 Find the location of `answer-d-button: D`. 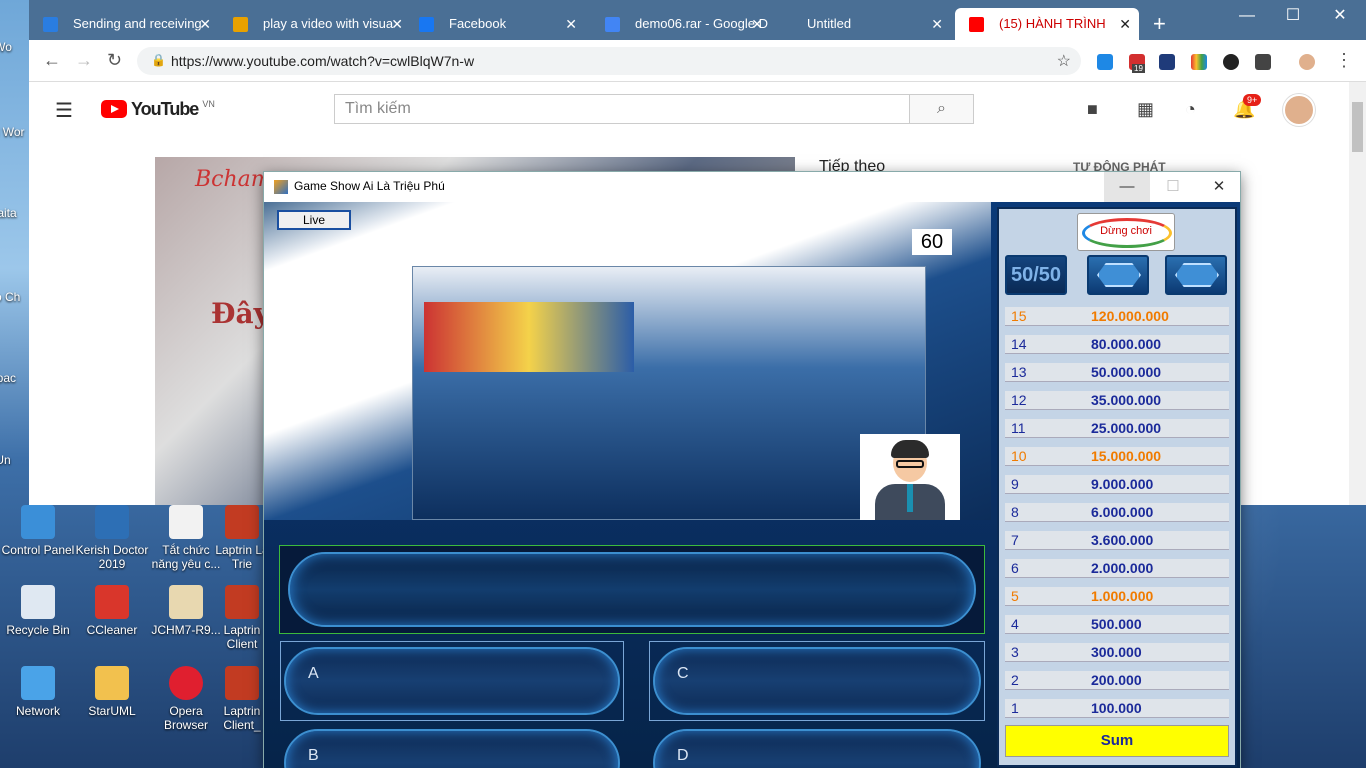

answer-d-button: D is located at coordinates (817, 745).